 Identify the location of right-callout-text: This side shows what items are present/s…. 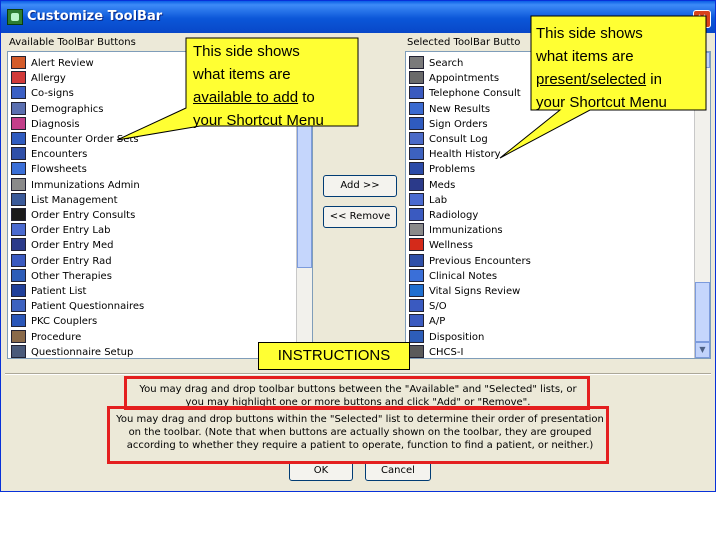
(601, 68).